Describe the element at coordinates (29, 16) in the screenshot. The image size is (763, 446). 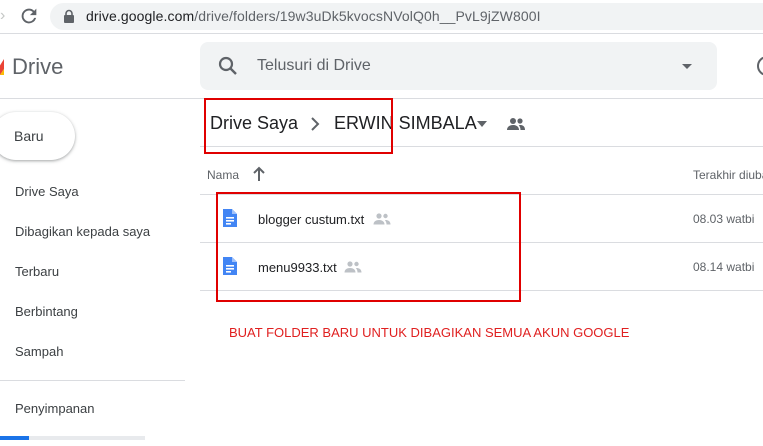
I see `reload-icon` at that location.